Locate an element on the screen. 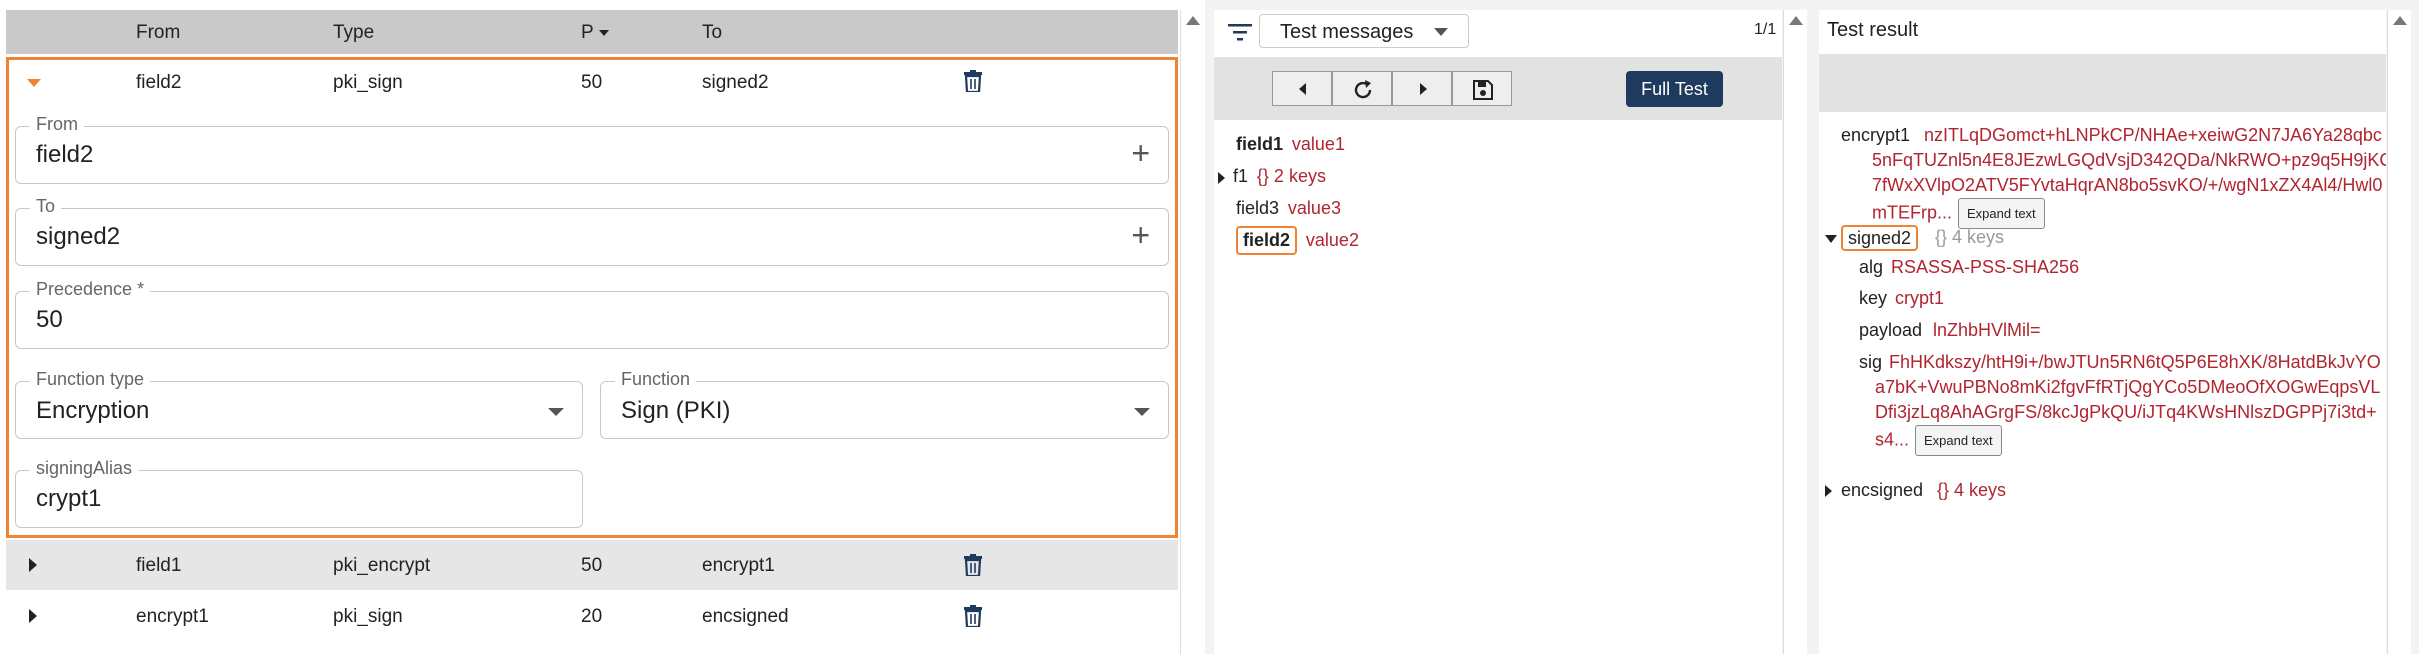 The height and width of the screenshot is (654, 2419). list-item: f1 {} 2 keys is located at coordinates (1272, 176).